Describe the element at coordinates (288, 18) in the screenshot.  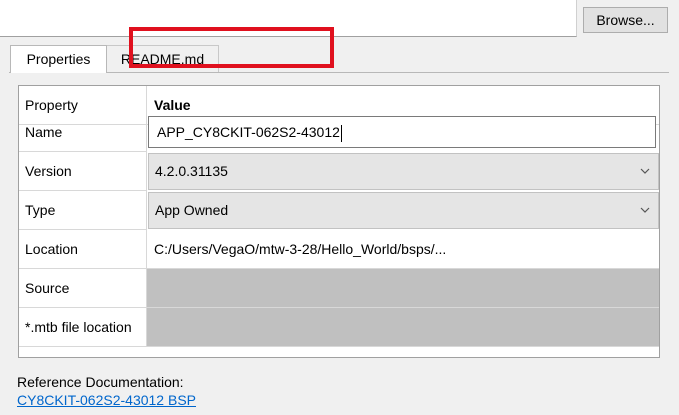
I see `path-field` at that location.